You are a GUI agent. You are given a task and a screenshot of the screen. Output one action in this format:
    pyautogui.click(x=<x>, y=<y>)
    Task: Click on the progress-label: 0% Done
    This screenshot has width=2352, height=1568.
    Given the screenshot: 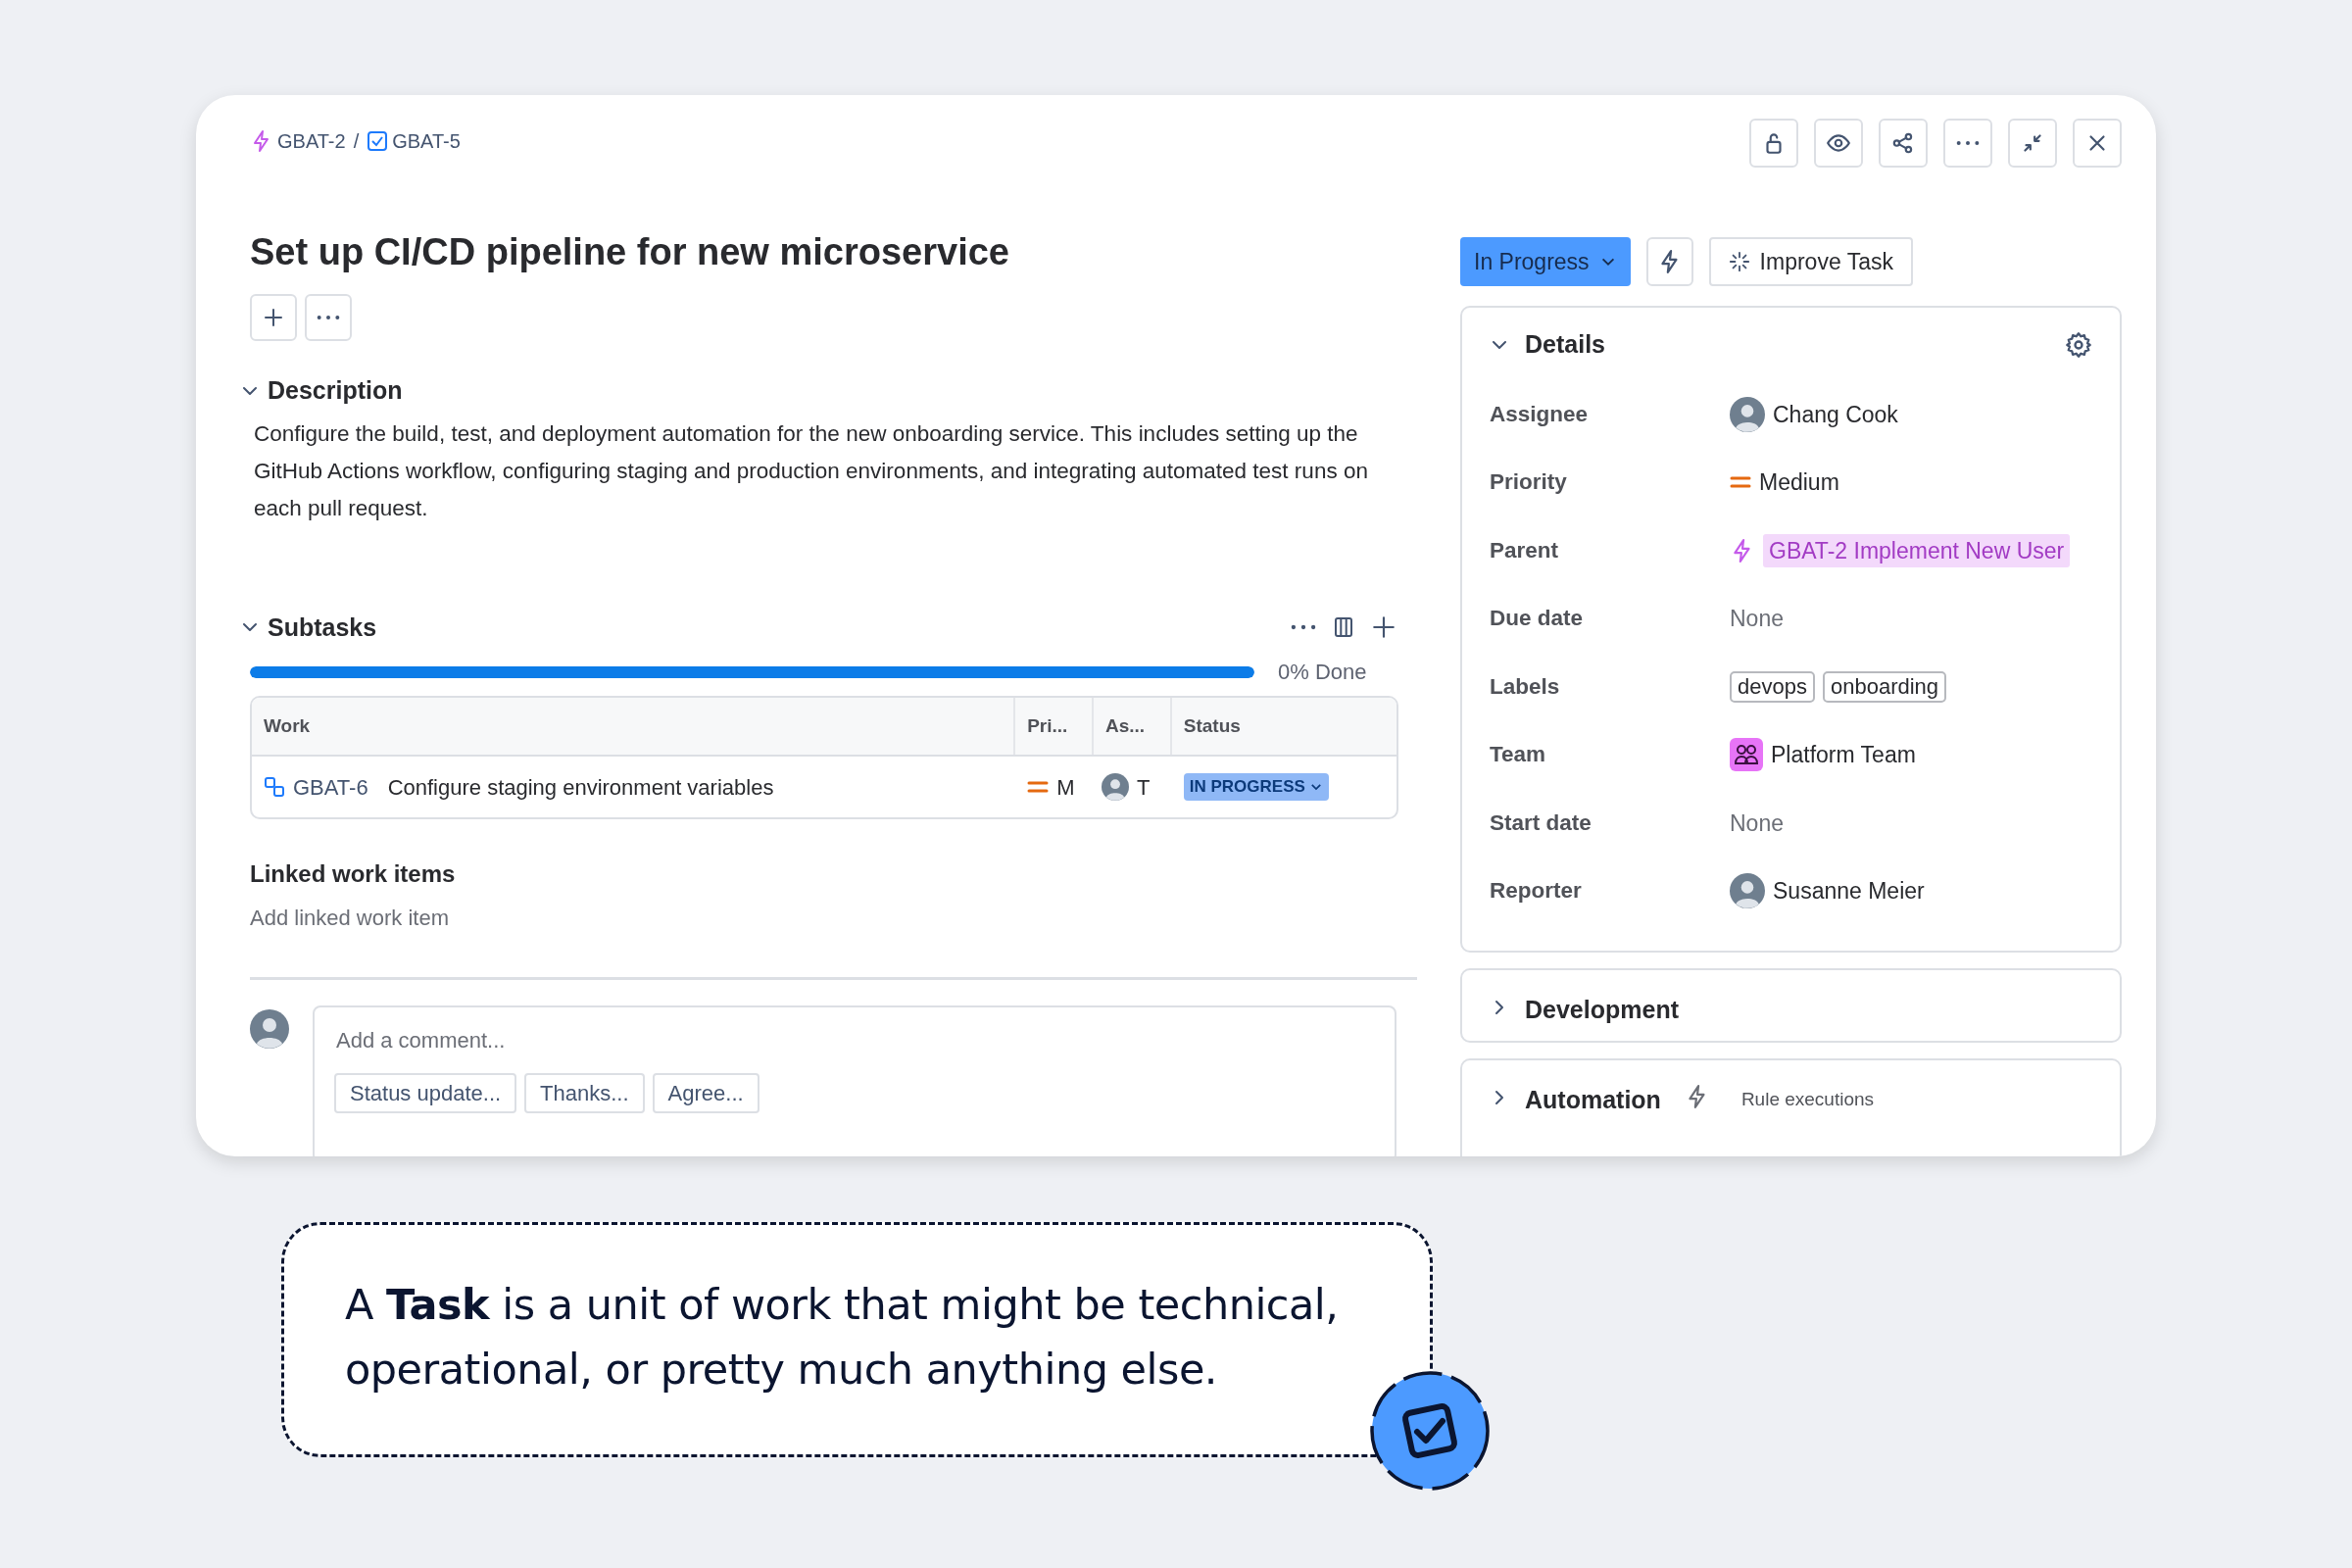 What is the action you would take?
    pyautogui.click(x=1322, y=672)
    